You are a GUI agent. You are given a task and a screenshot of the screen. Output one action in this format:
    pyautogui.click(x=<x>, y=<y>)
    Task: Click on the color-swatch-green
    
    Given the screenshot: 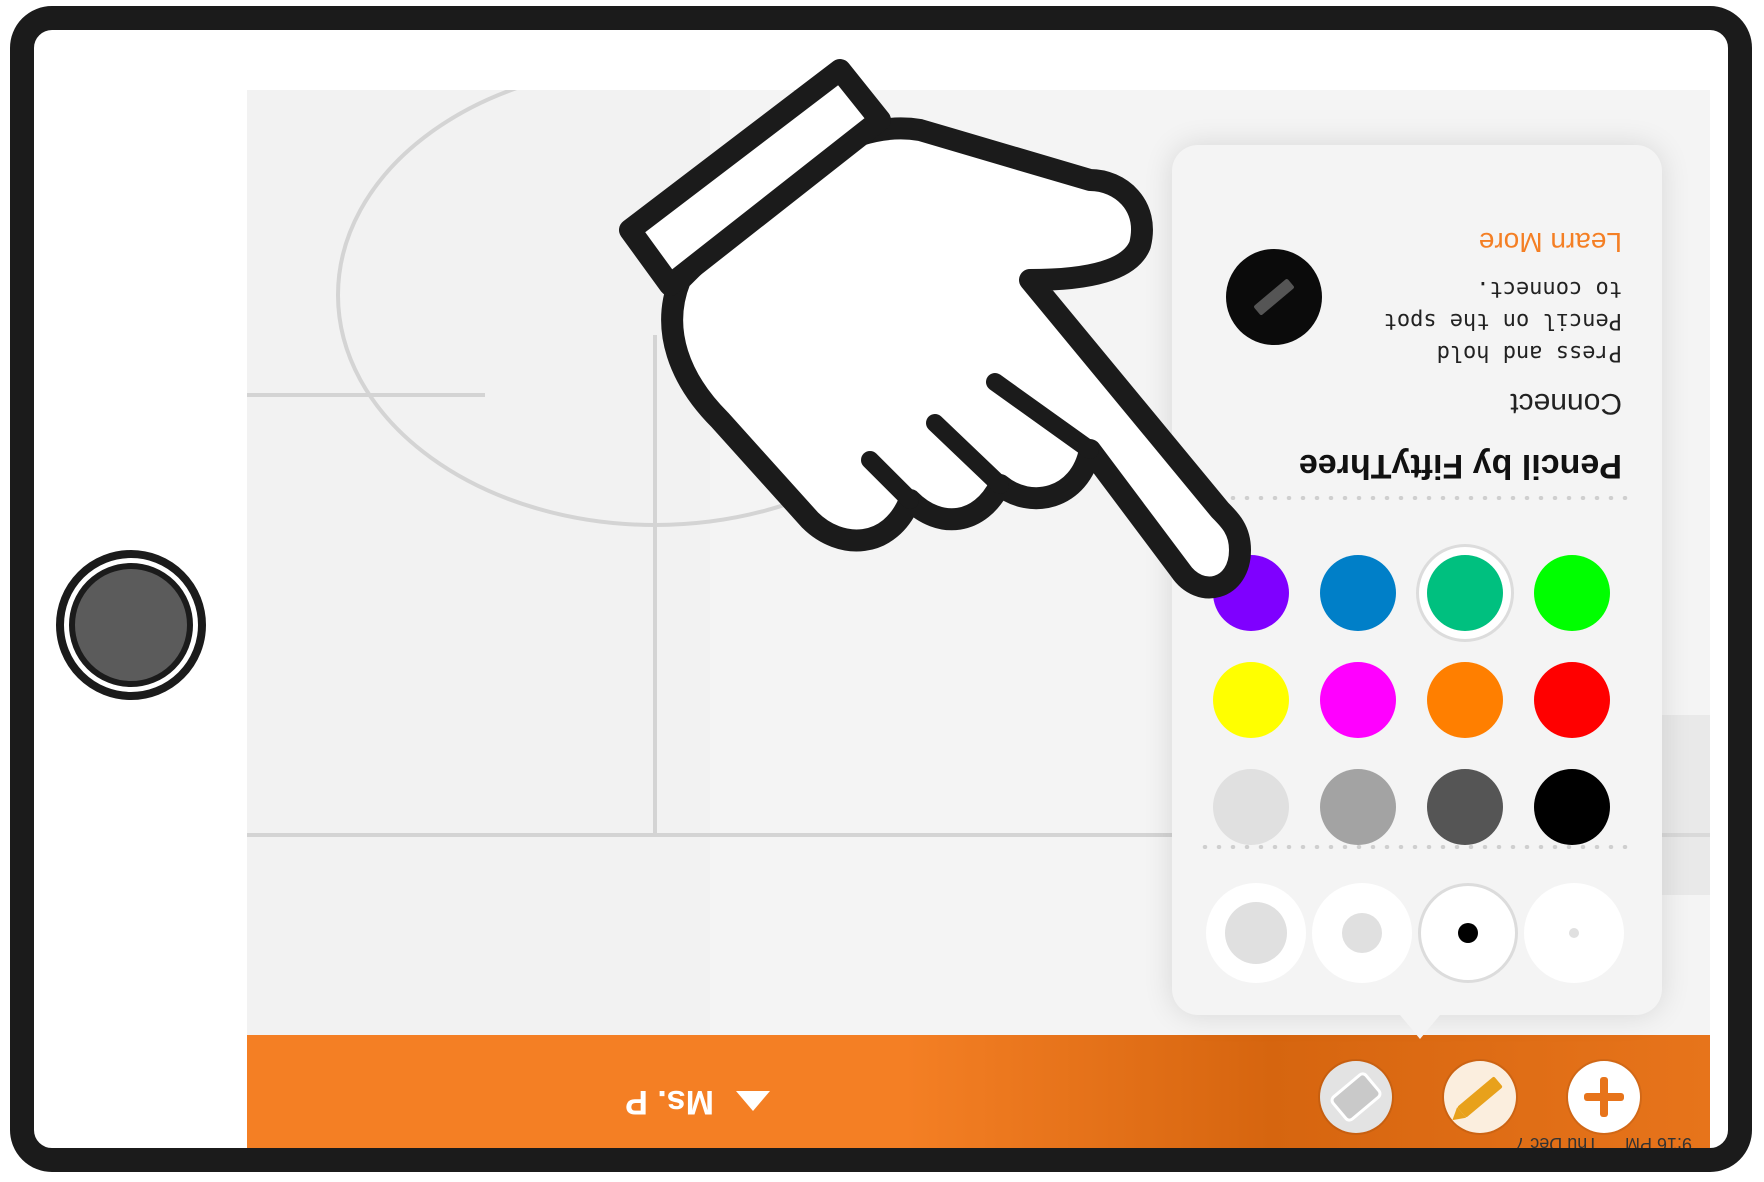 What is the action you would take?
    pyautogui.click(x=1572, y=593)
    